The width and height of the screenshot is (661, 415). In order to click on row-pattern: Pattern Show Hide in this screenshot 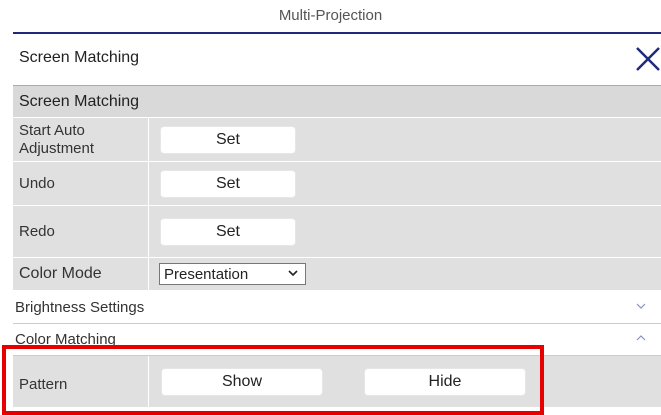, I will do `click(337, 382)`.